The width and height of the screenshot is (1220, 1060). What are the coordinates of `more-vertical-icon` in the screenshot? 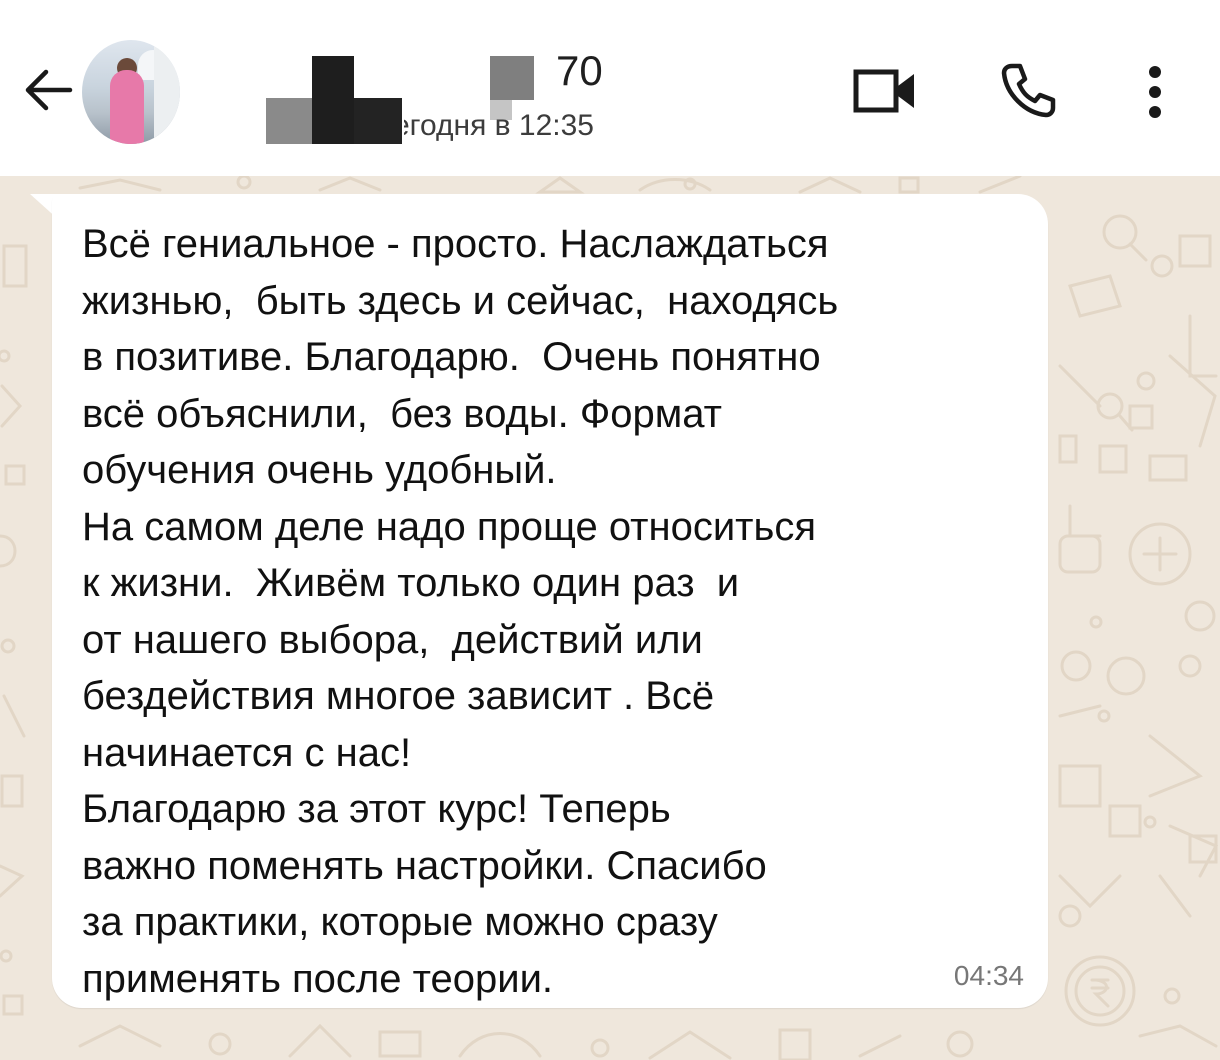 It's located at (1155, 92).